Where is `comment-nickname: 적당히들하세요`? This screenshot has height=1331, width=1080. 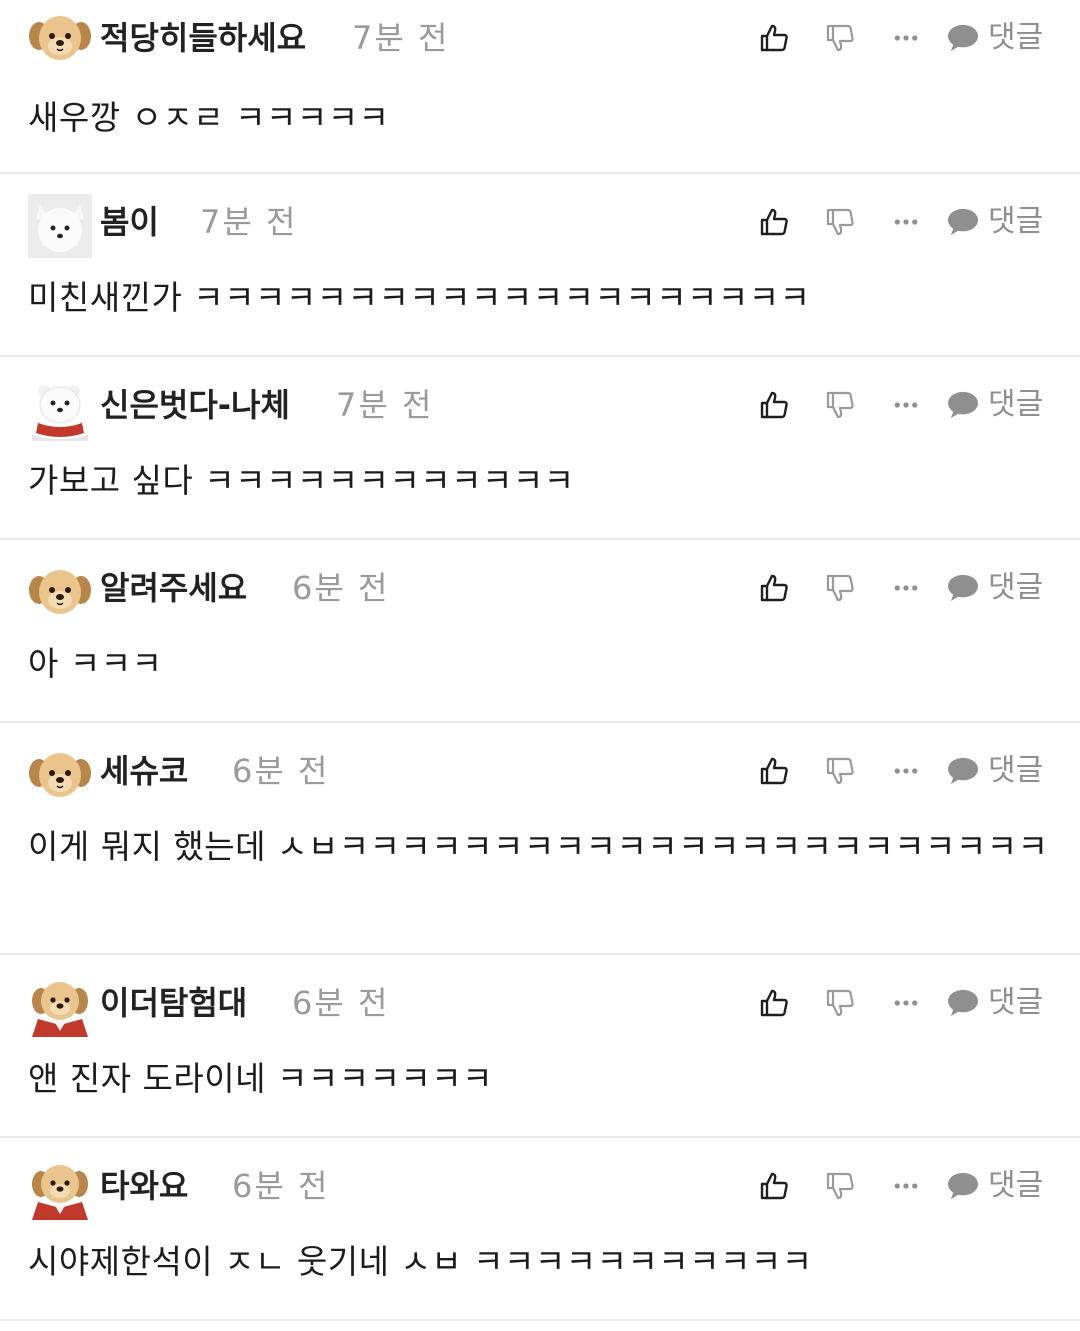 comment-nickname: 적당히들하세요 is located at coordinates (203, 38).